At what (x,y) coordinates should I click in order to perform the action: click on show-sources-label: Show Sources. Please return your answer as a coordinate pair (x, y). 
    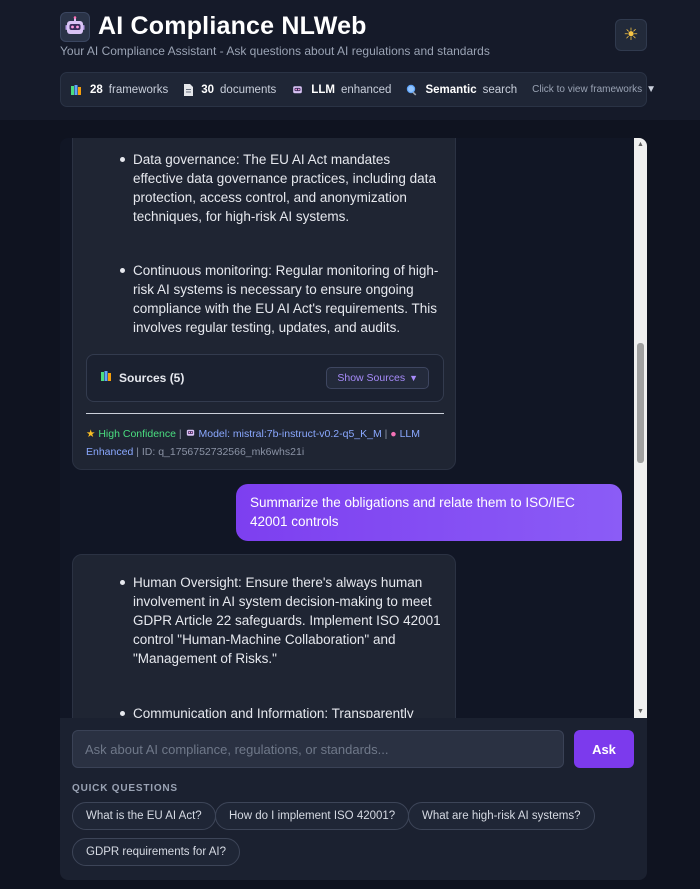
    Looking at the image, I should click on (371, 378).